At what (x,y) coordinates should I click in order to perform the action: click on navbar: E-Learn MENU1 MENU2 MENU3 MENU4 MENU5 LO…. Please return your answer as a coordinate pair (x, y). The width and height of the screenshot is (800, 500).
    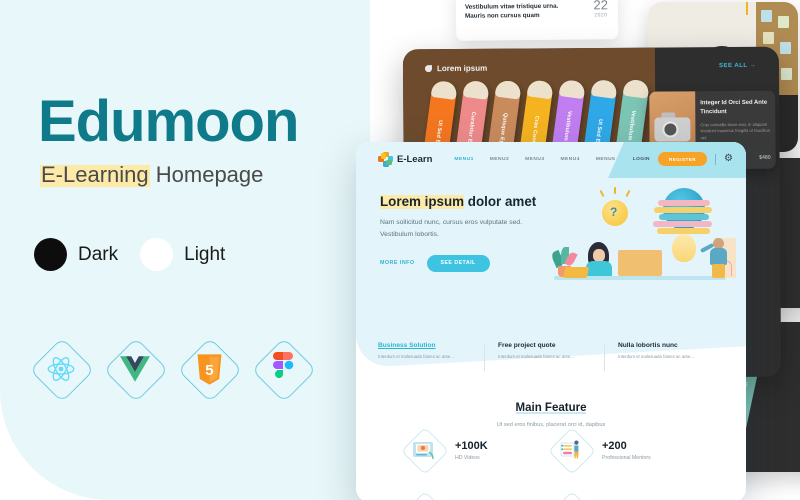
    Looking at the image, I should click on (551, 159).